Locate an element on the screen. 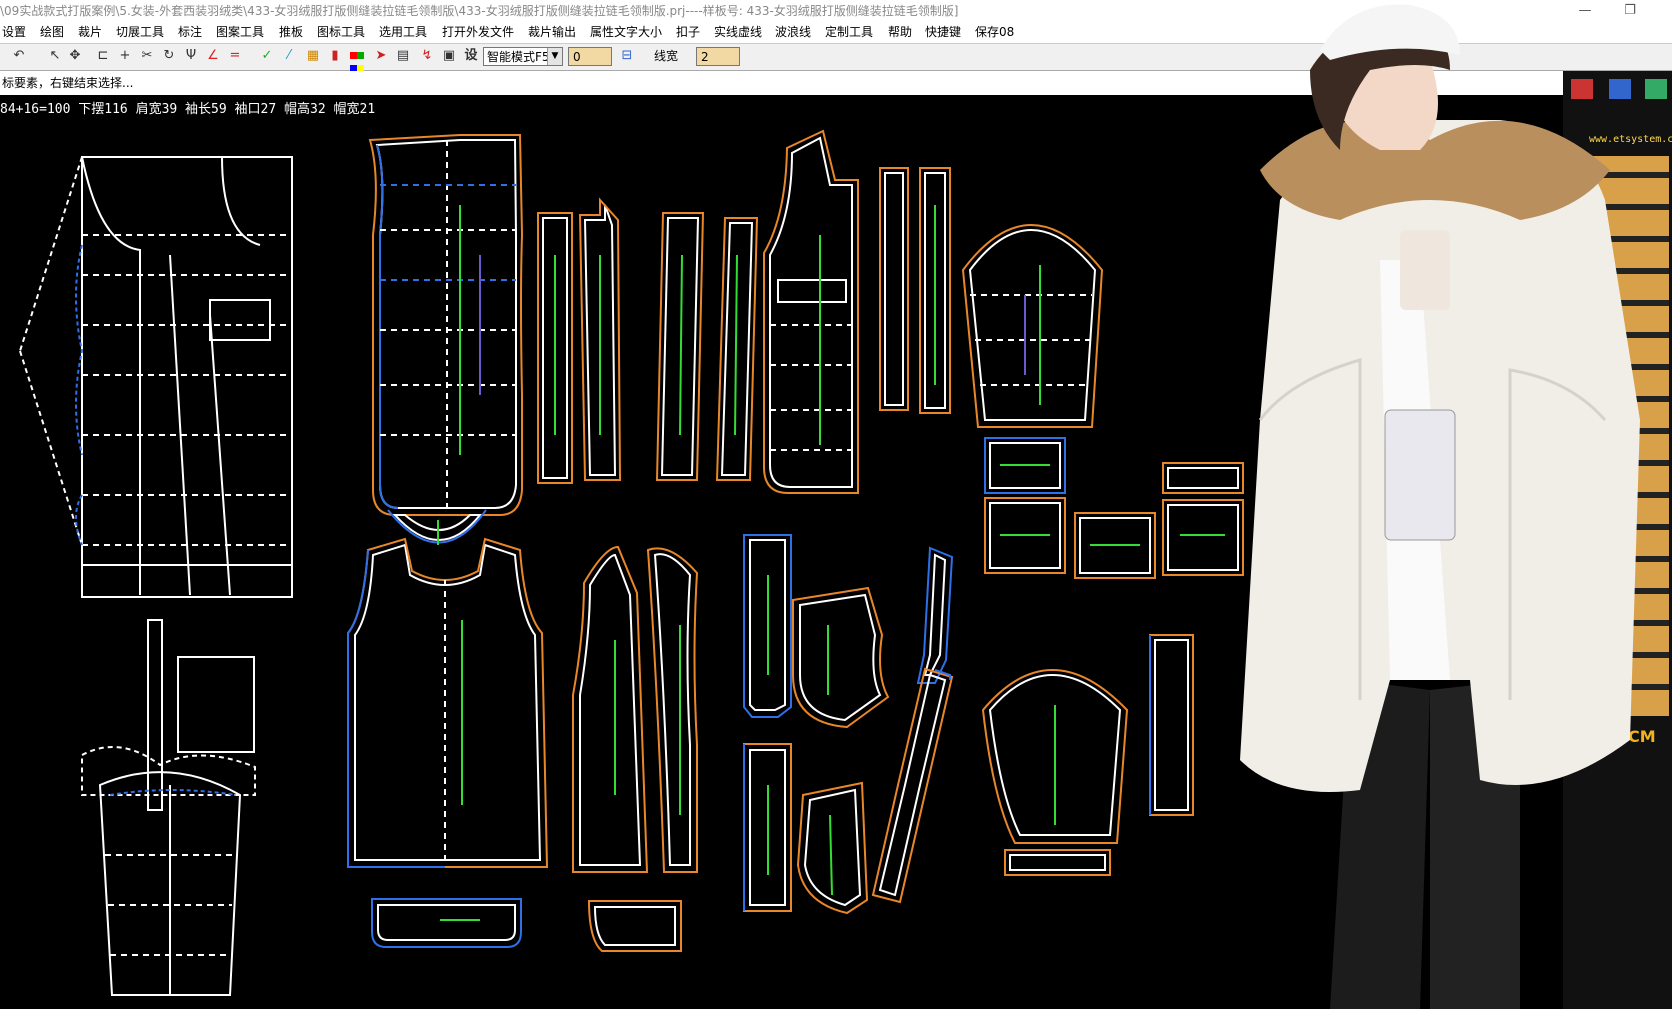 The image size is (1672, 1009). cross-icon: + is located at coordinates (125, 56).